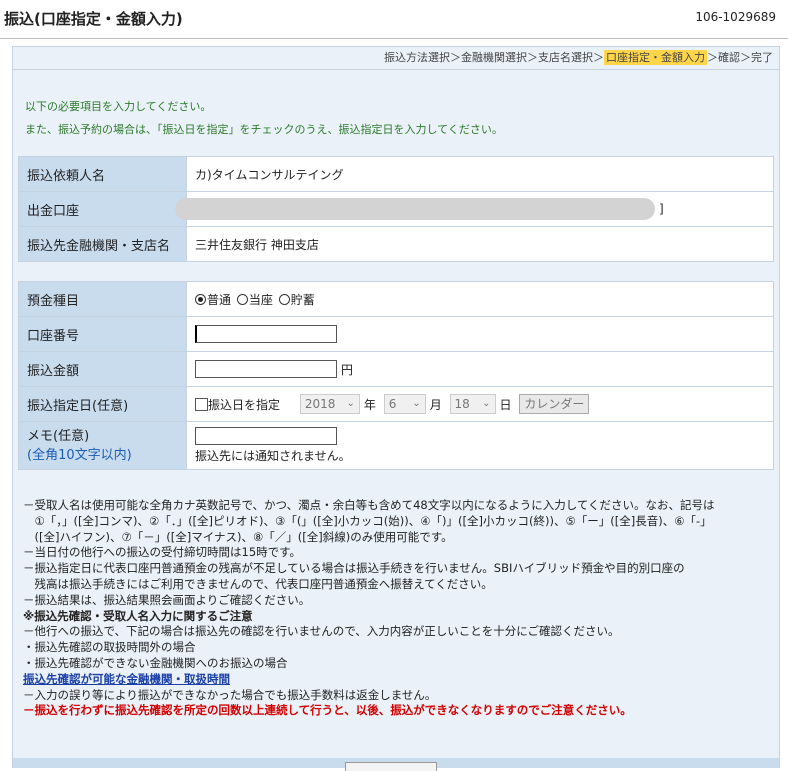  I want to click on specify-date-label: 振込日を指定, so click(244, 405).